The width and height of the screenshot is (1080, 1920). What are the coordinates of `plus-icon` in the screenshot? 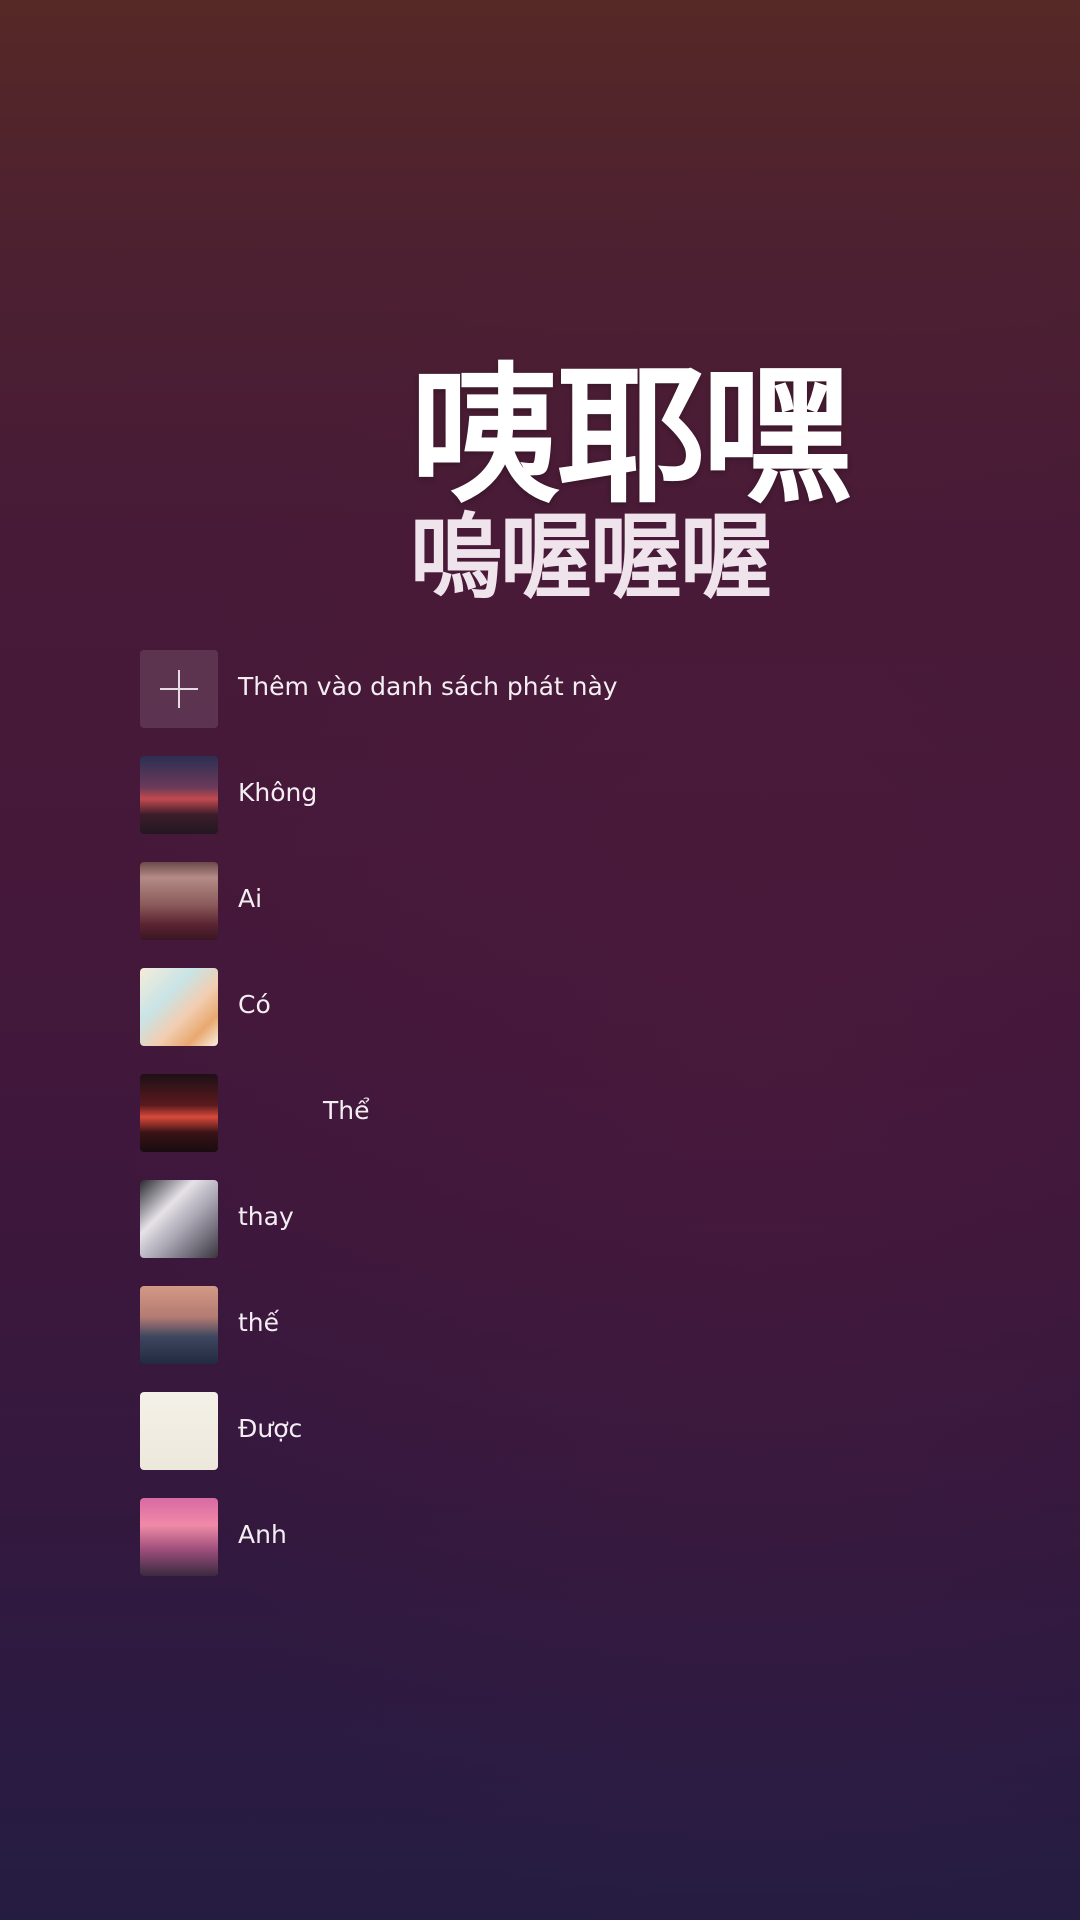 It's located at (179, 689).